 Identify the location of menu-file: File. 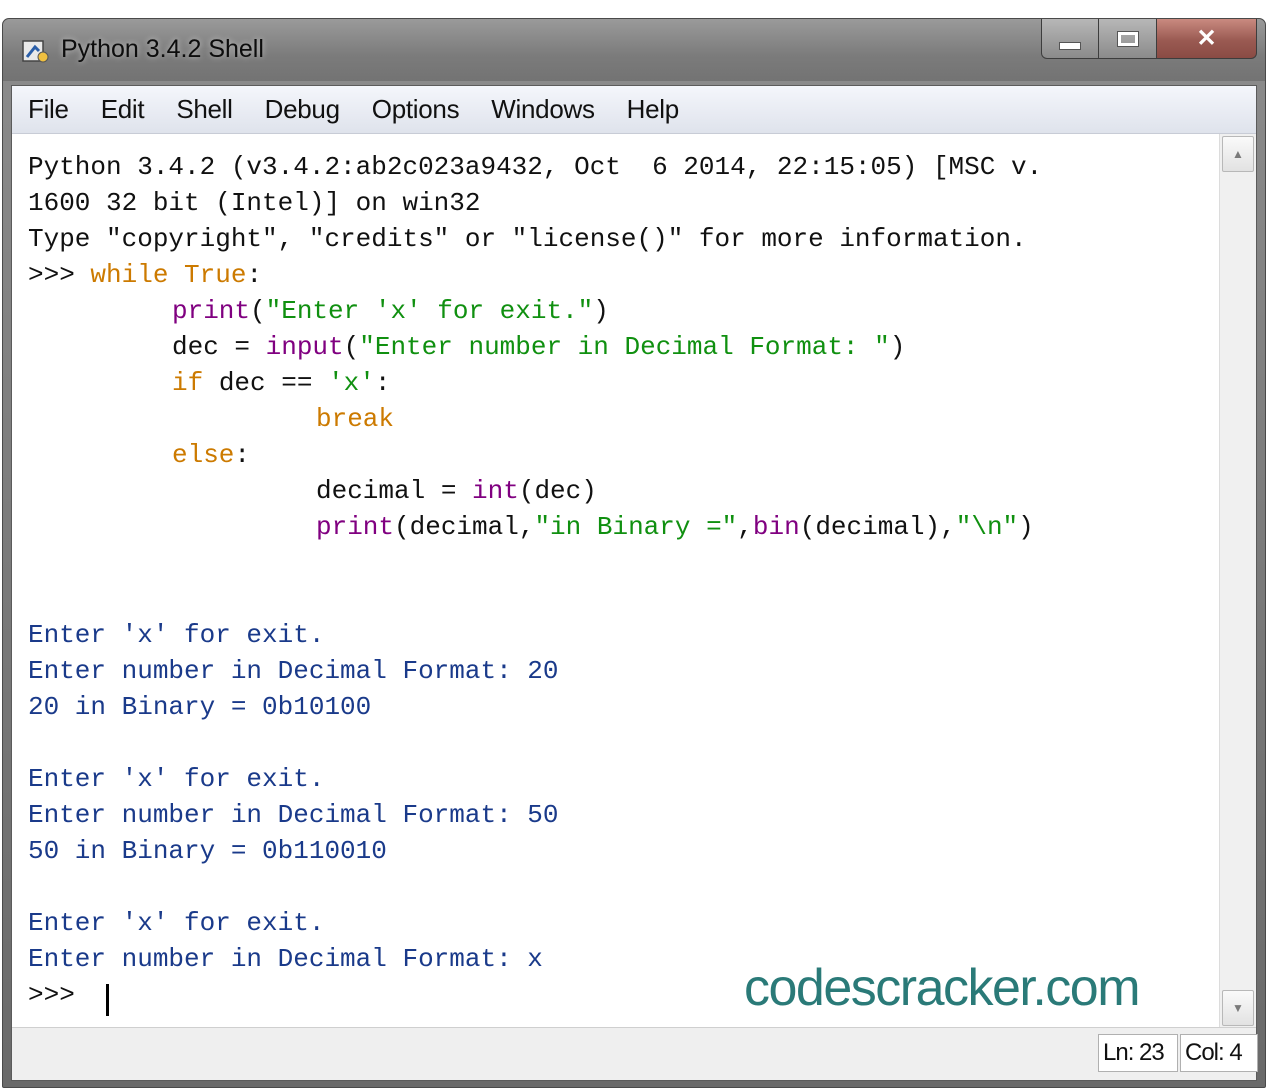
(48, 109).